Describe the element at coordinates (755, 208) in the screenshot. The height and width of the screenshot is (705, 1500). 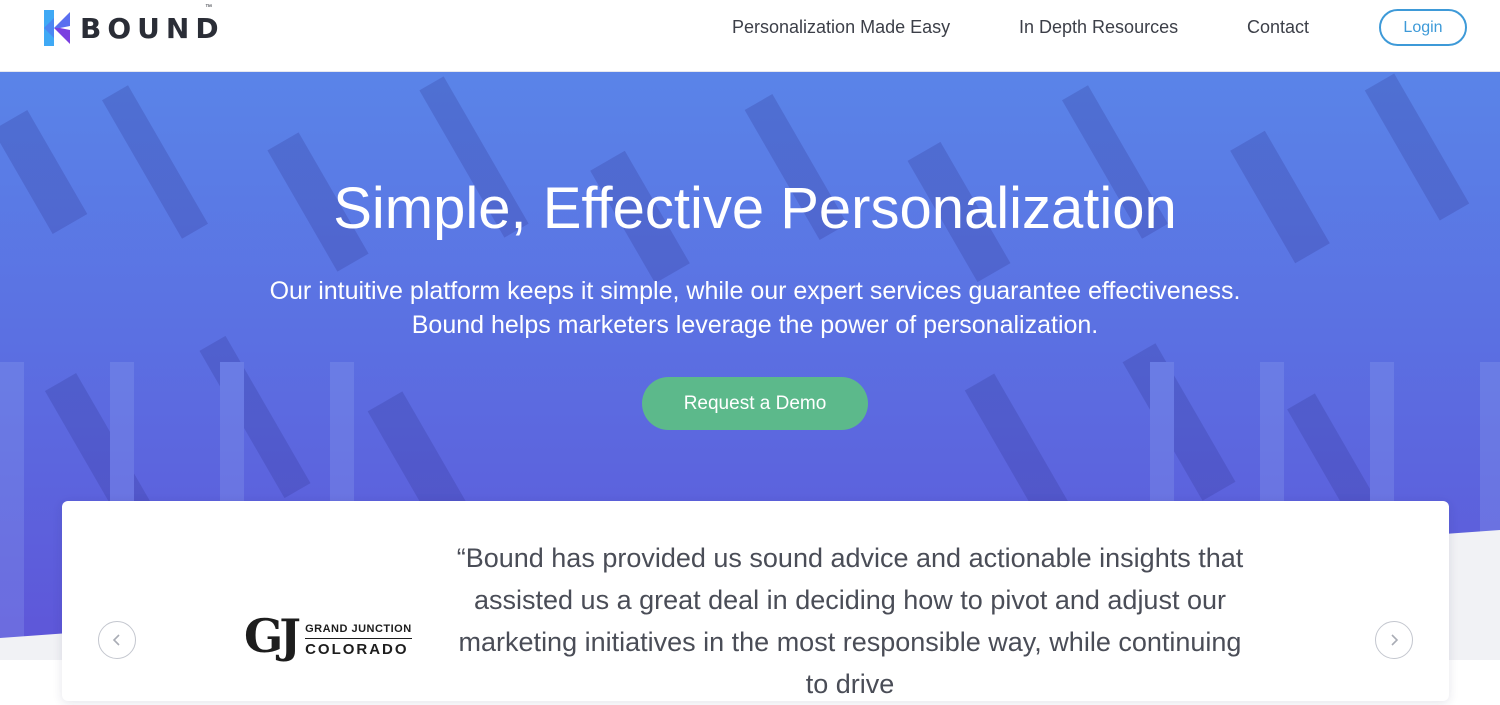
I see `hero-title: Simple, Effective Personalization` at that location.